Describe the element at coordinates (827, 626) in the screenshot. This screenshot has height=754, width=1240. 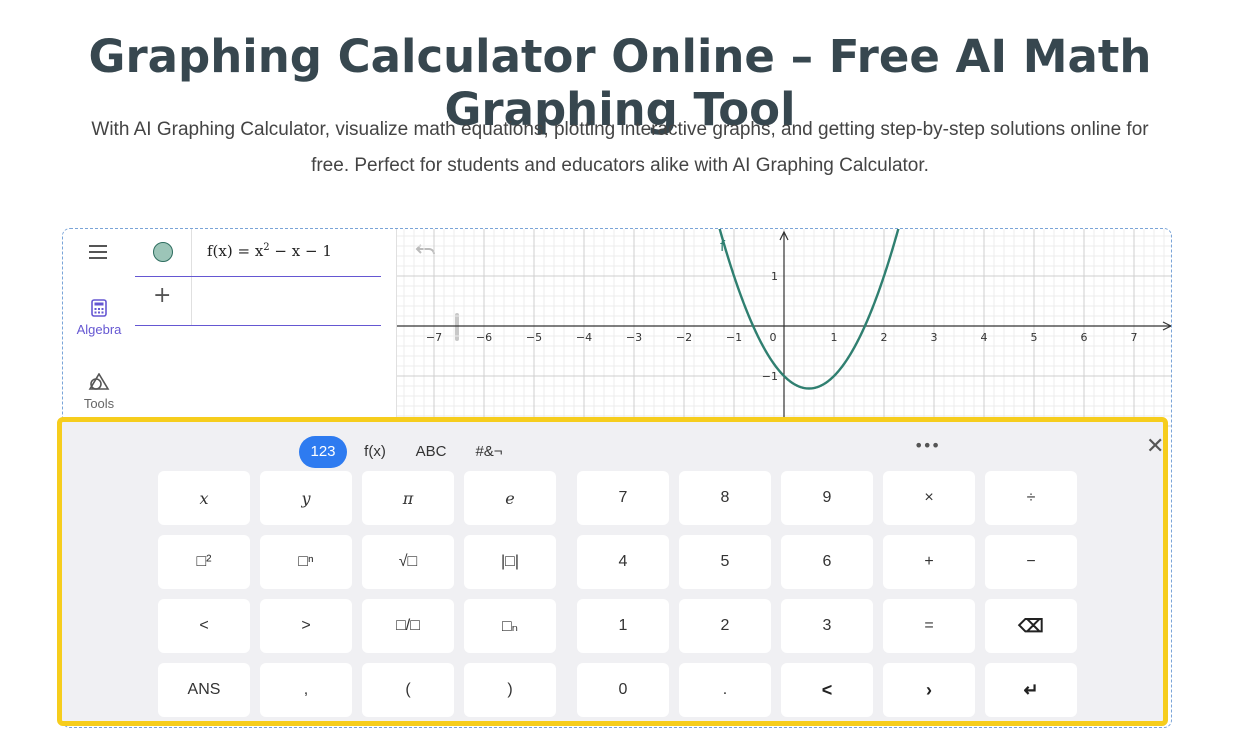
I see `key-3: 3` at that location.